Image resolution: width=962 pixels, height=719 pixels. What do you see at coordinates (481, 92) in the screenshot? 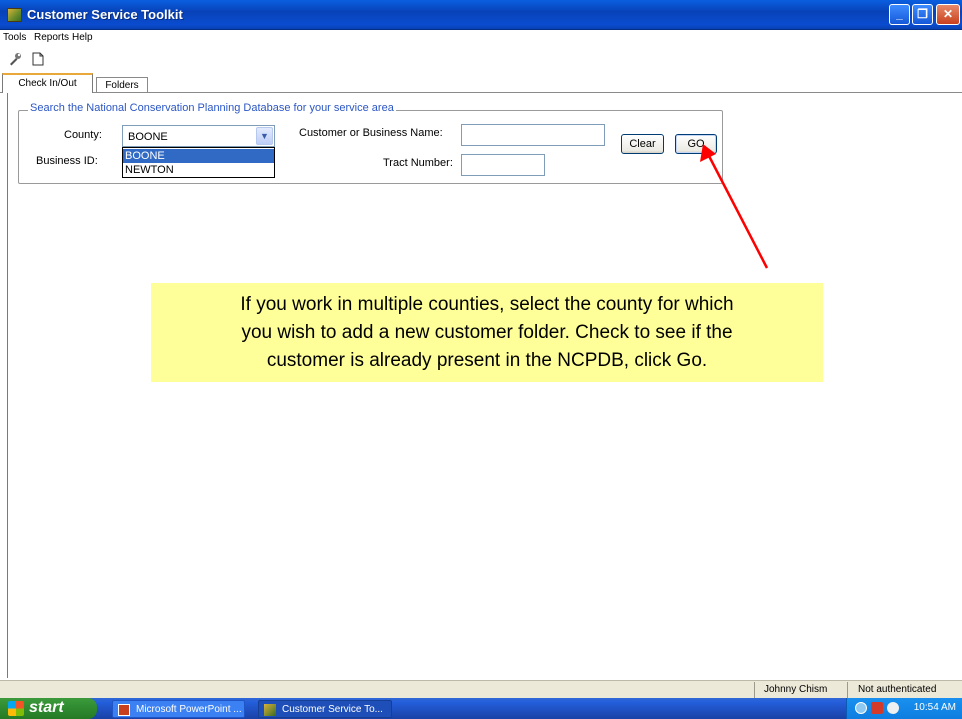
I see `tab-divider` at bounding box center [481, 92].